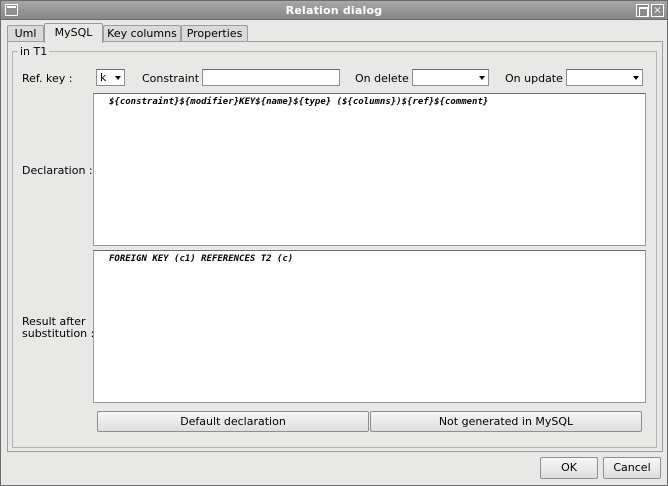 This screenshot has height=486, width=668. Describe the element at coordinates (73, 33) in the screenshot. I see `tab-mysql: MySQL` at that location.